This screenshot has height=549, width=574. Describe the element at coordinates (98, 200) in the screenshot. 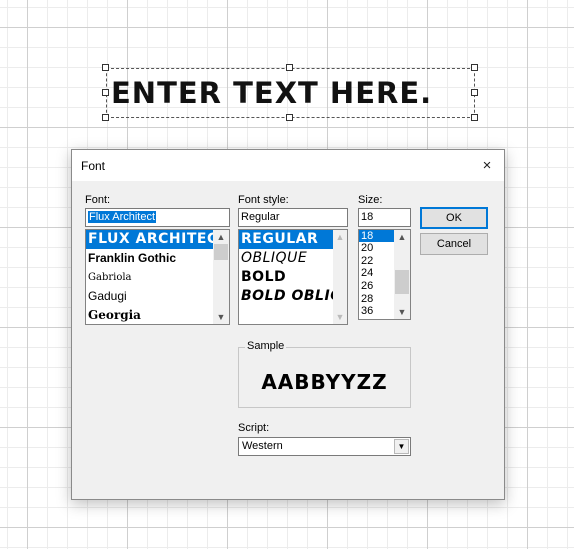

I see `font-label: Font:` at that location.